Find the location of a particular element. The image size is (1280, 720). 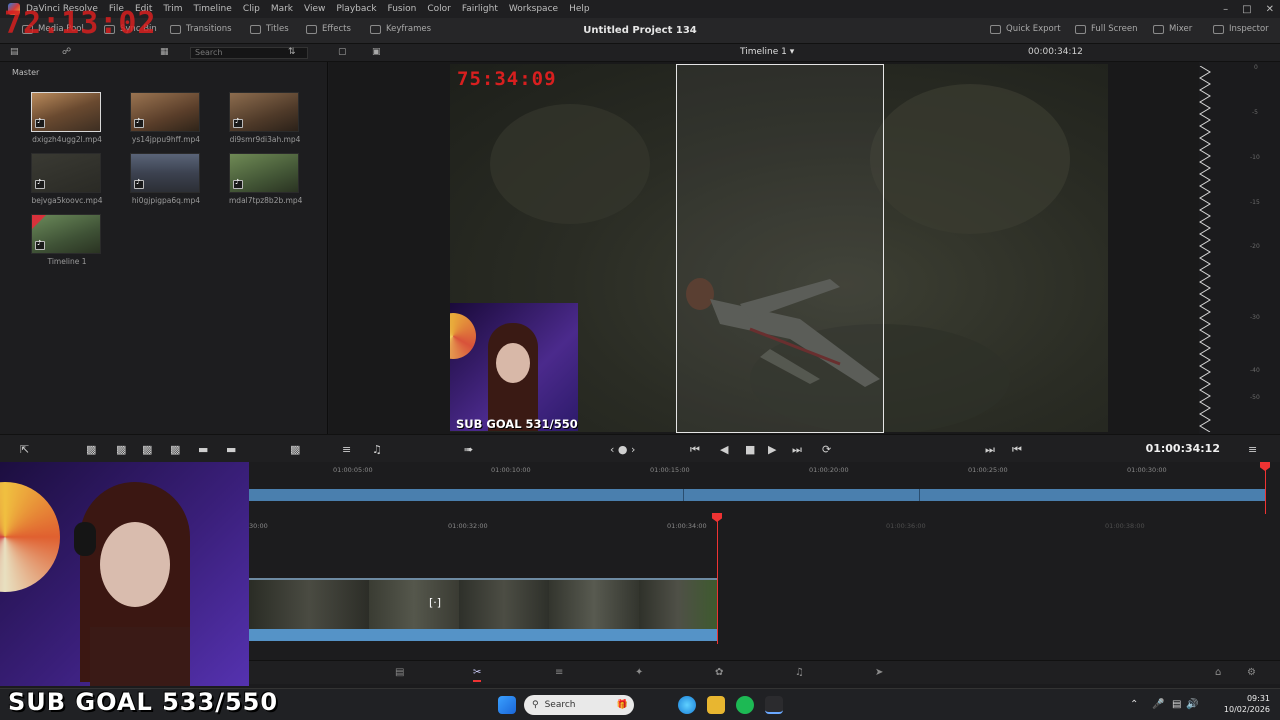

full-screen-button: Full Screen is located at coordinates (1106, 29).